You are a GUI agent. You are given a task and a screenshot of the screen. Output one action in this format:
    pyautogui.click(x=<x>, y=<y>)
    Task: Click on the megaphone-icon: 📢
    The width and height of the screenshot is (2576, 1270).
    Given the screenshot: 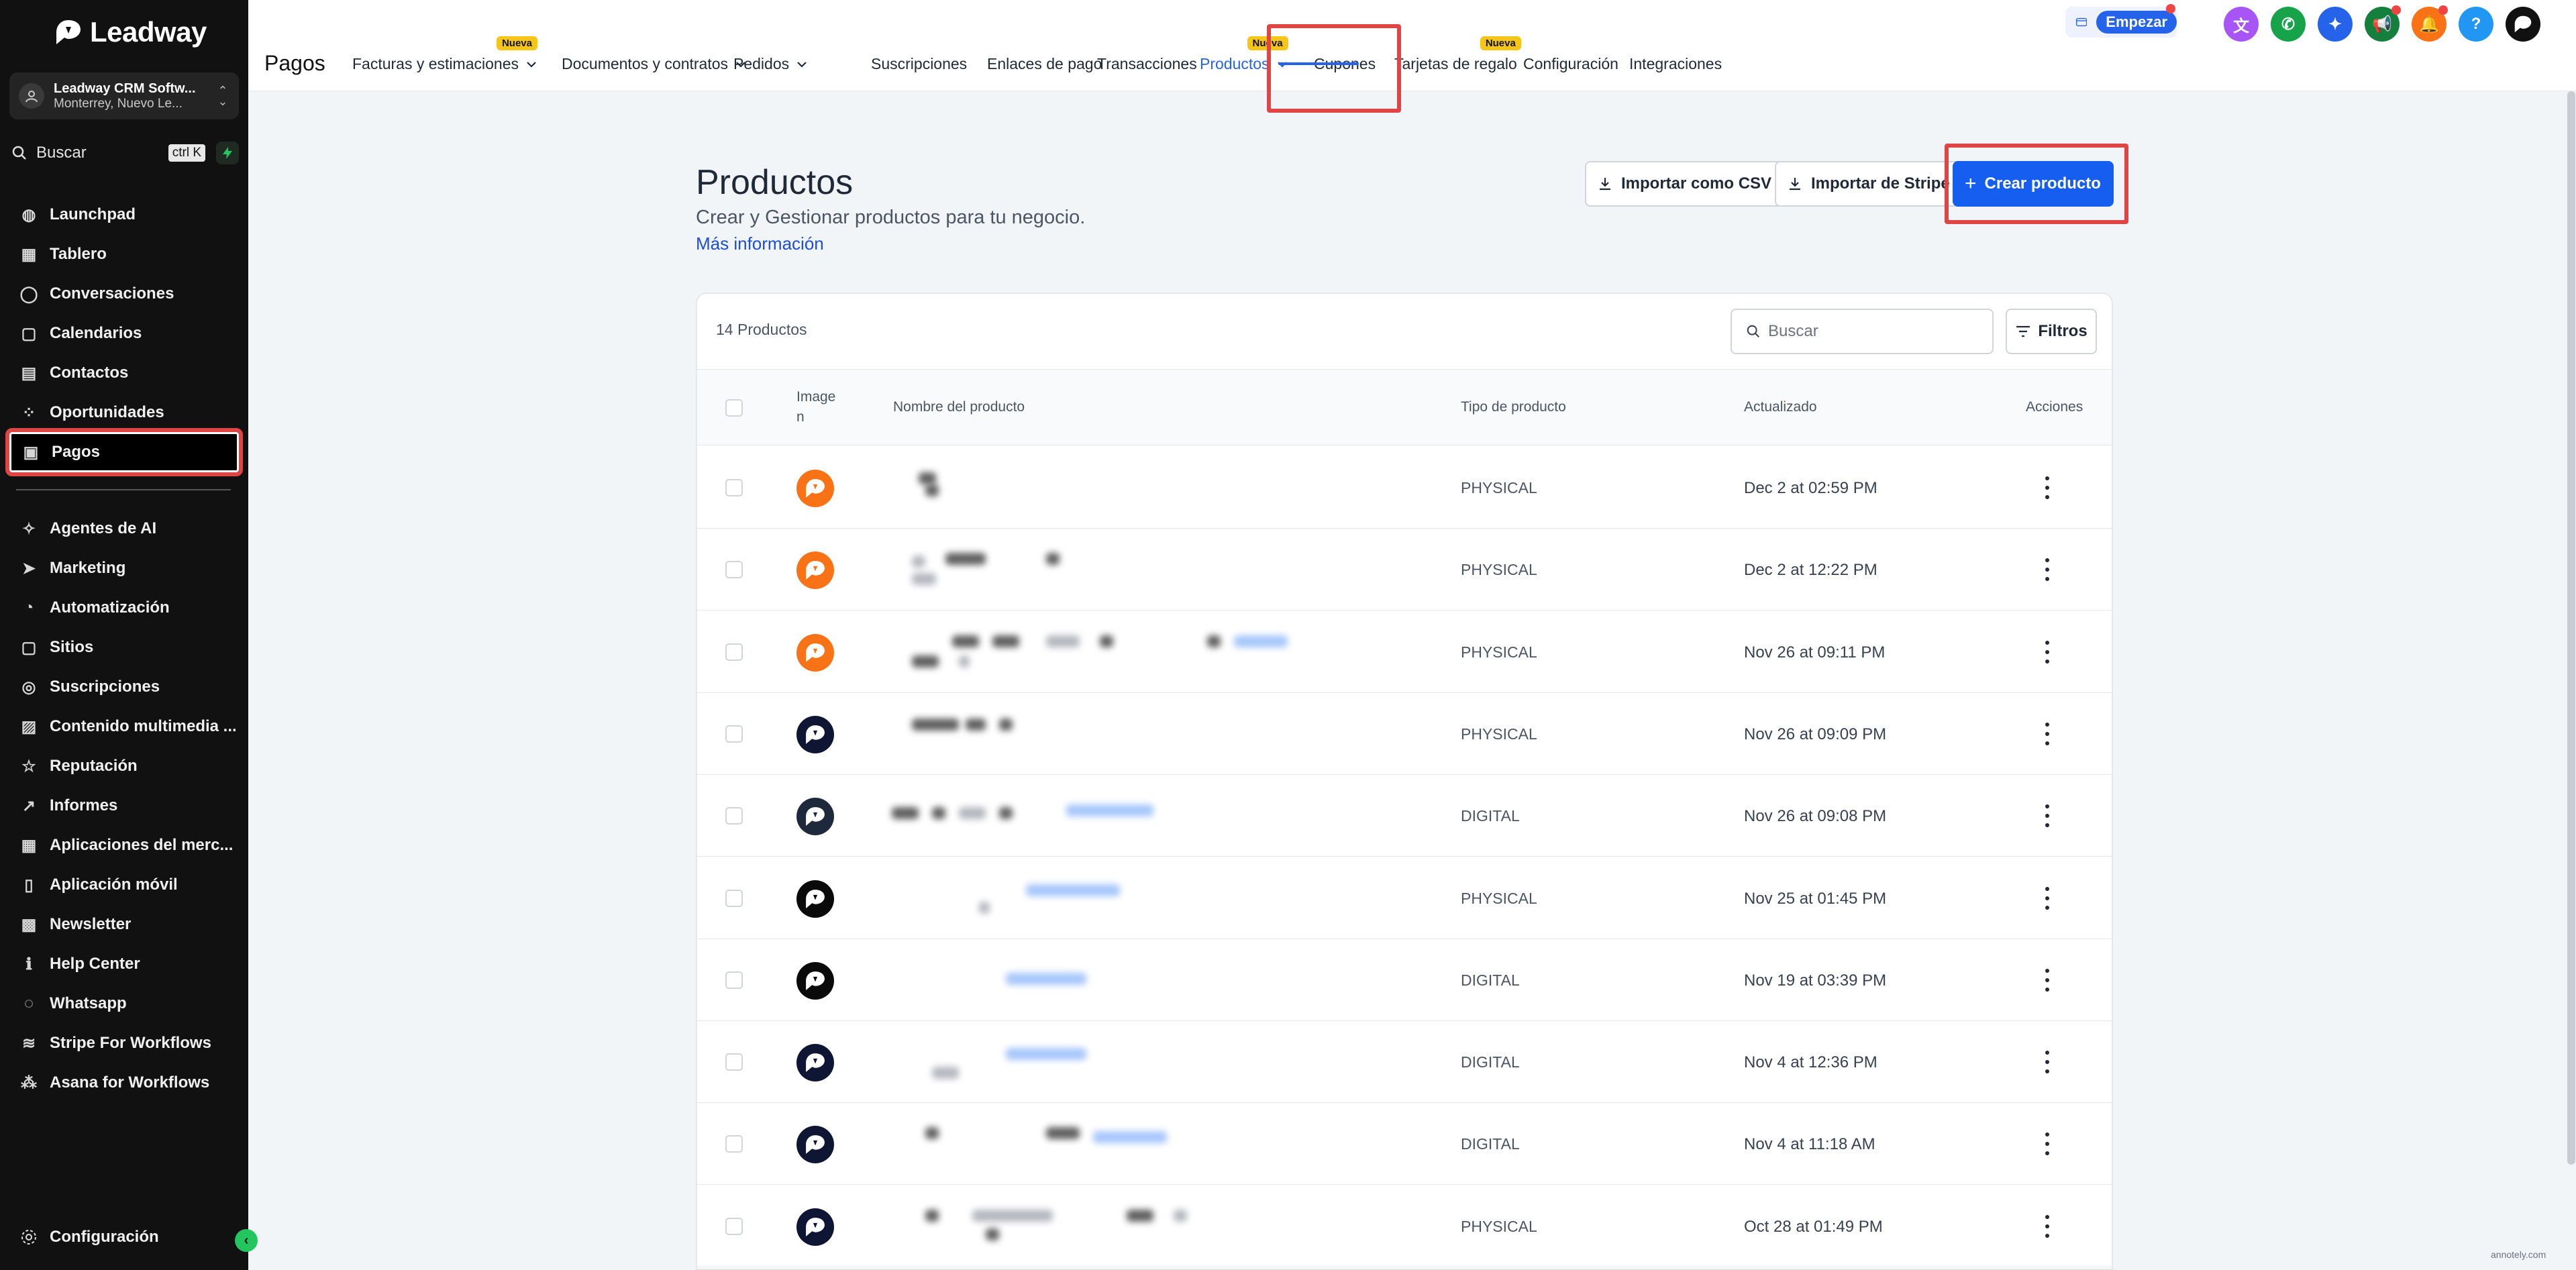 What is the action you would take?
    pyautogui.click(x=2383, y=23)
    